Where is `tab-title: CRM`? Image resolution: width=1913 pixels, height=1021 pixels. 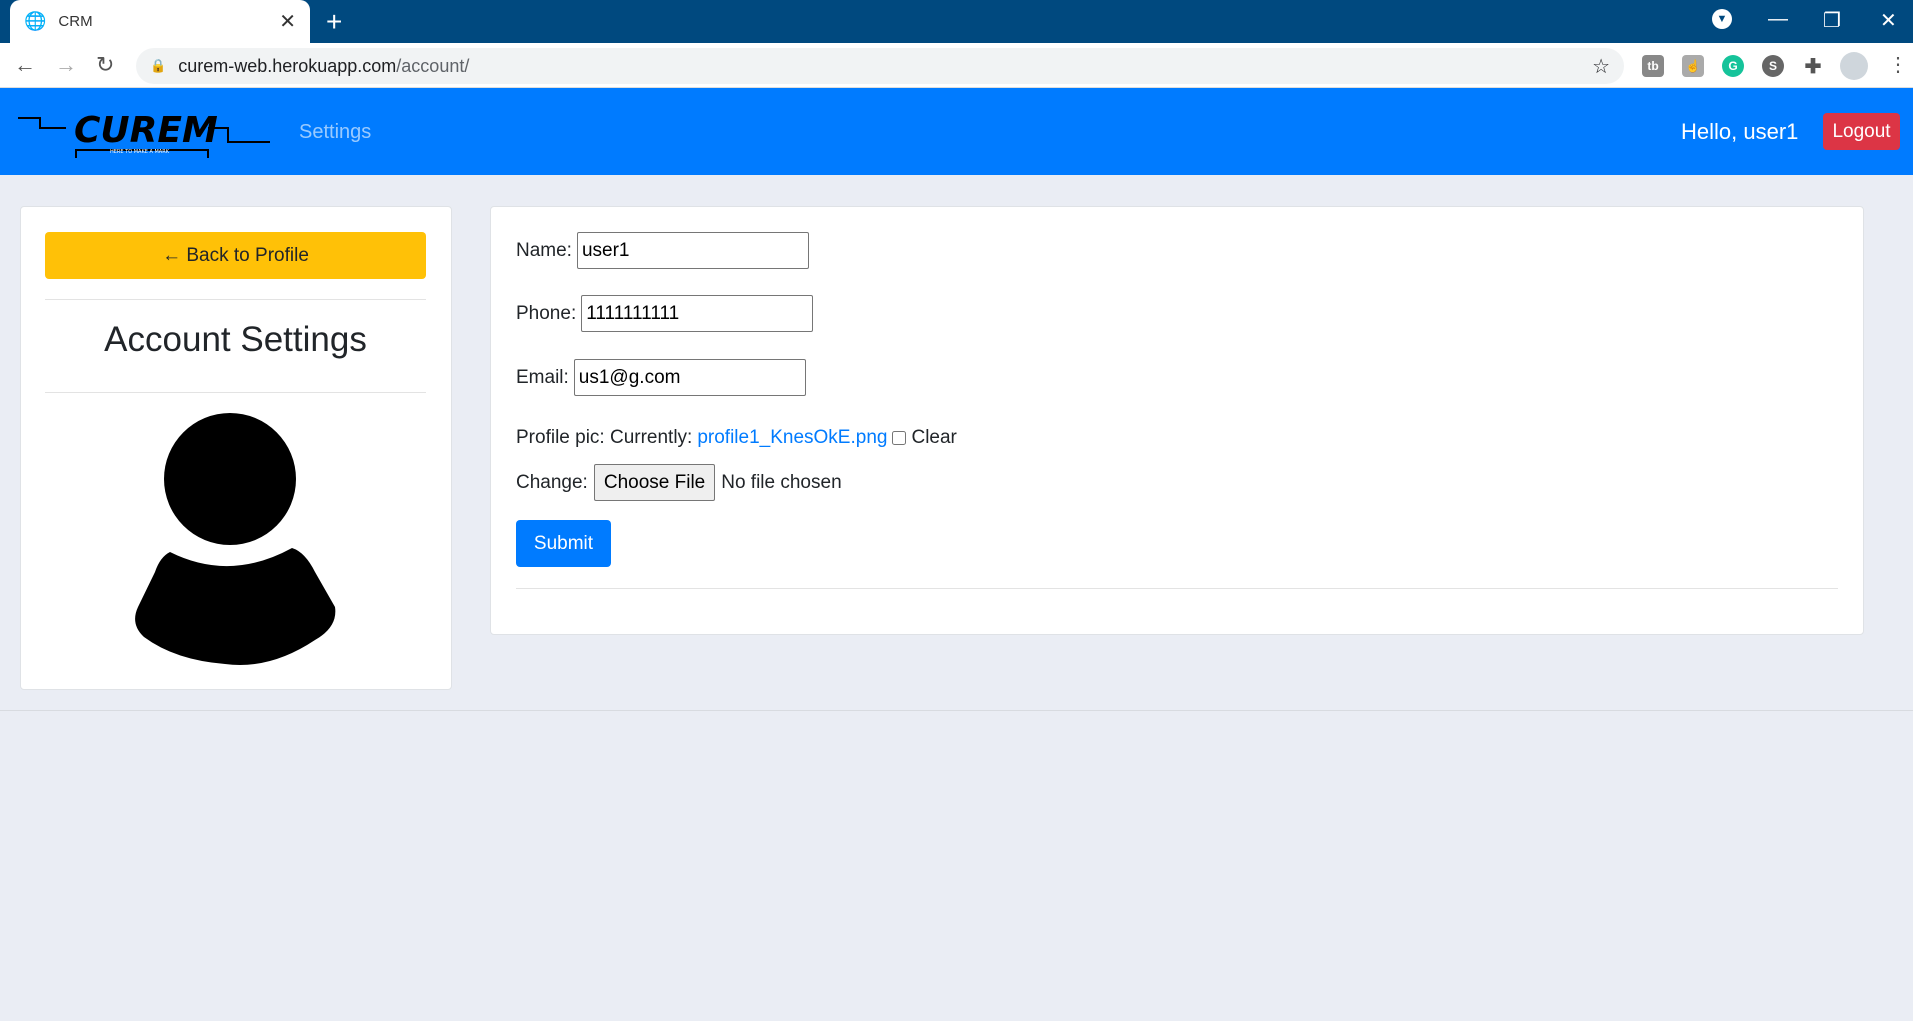 tab-title: CRM is located at coordinates (75, 21).